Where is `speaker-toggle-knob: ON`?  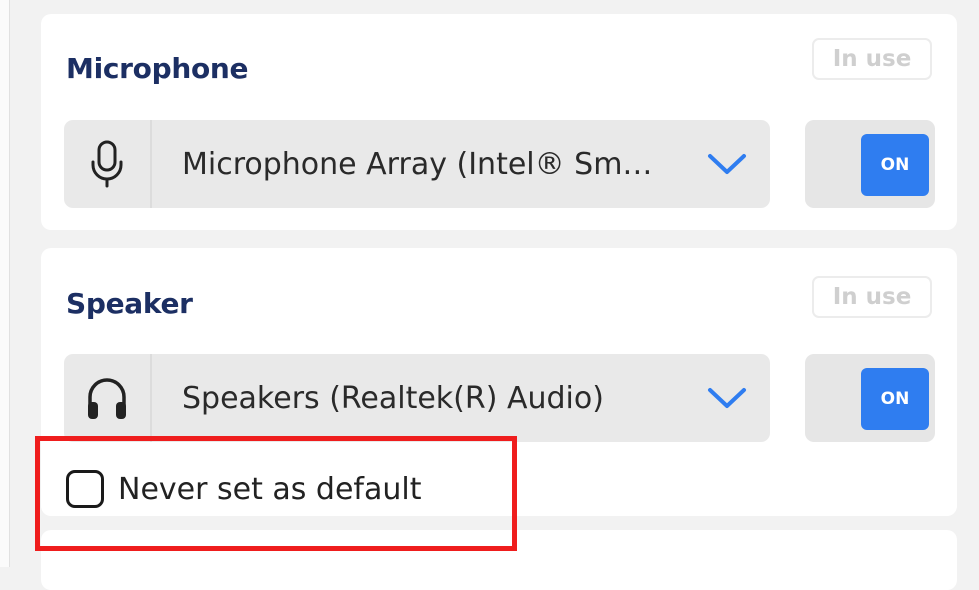 speaker-toggle-knob: ON is located at coordinates (895, 399).